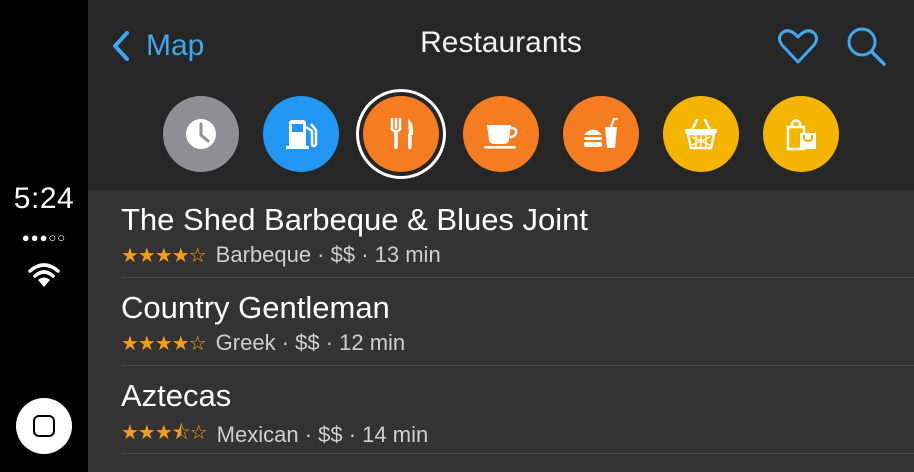 The image size is (914, 472). I want to click on status-rail: 5:24 ●●●○○, so click(44, 236).